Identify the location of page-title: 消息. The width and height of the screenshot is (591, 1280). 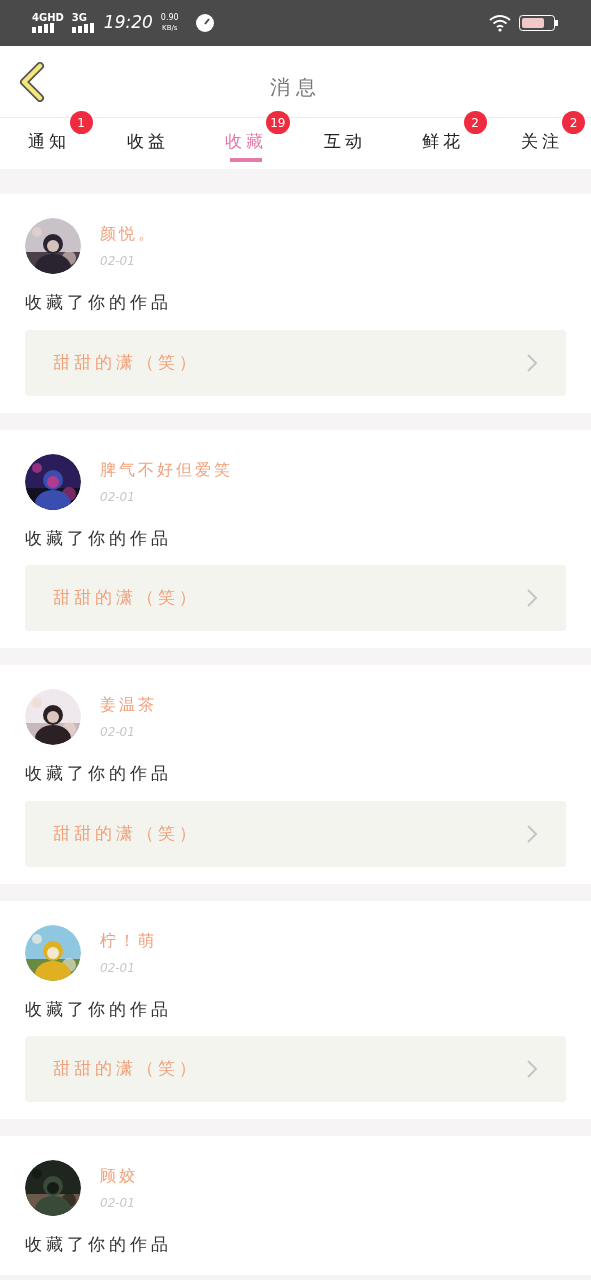
(295, 87).